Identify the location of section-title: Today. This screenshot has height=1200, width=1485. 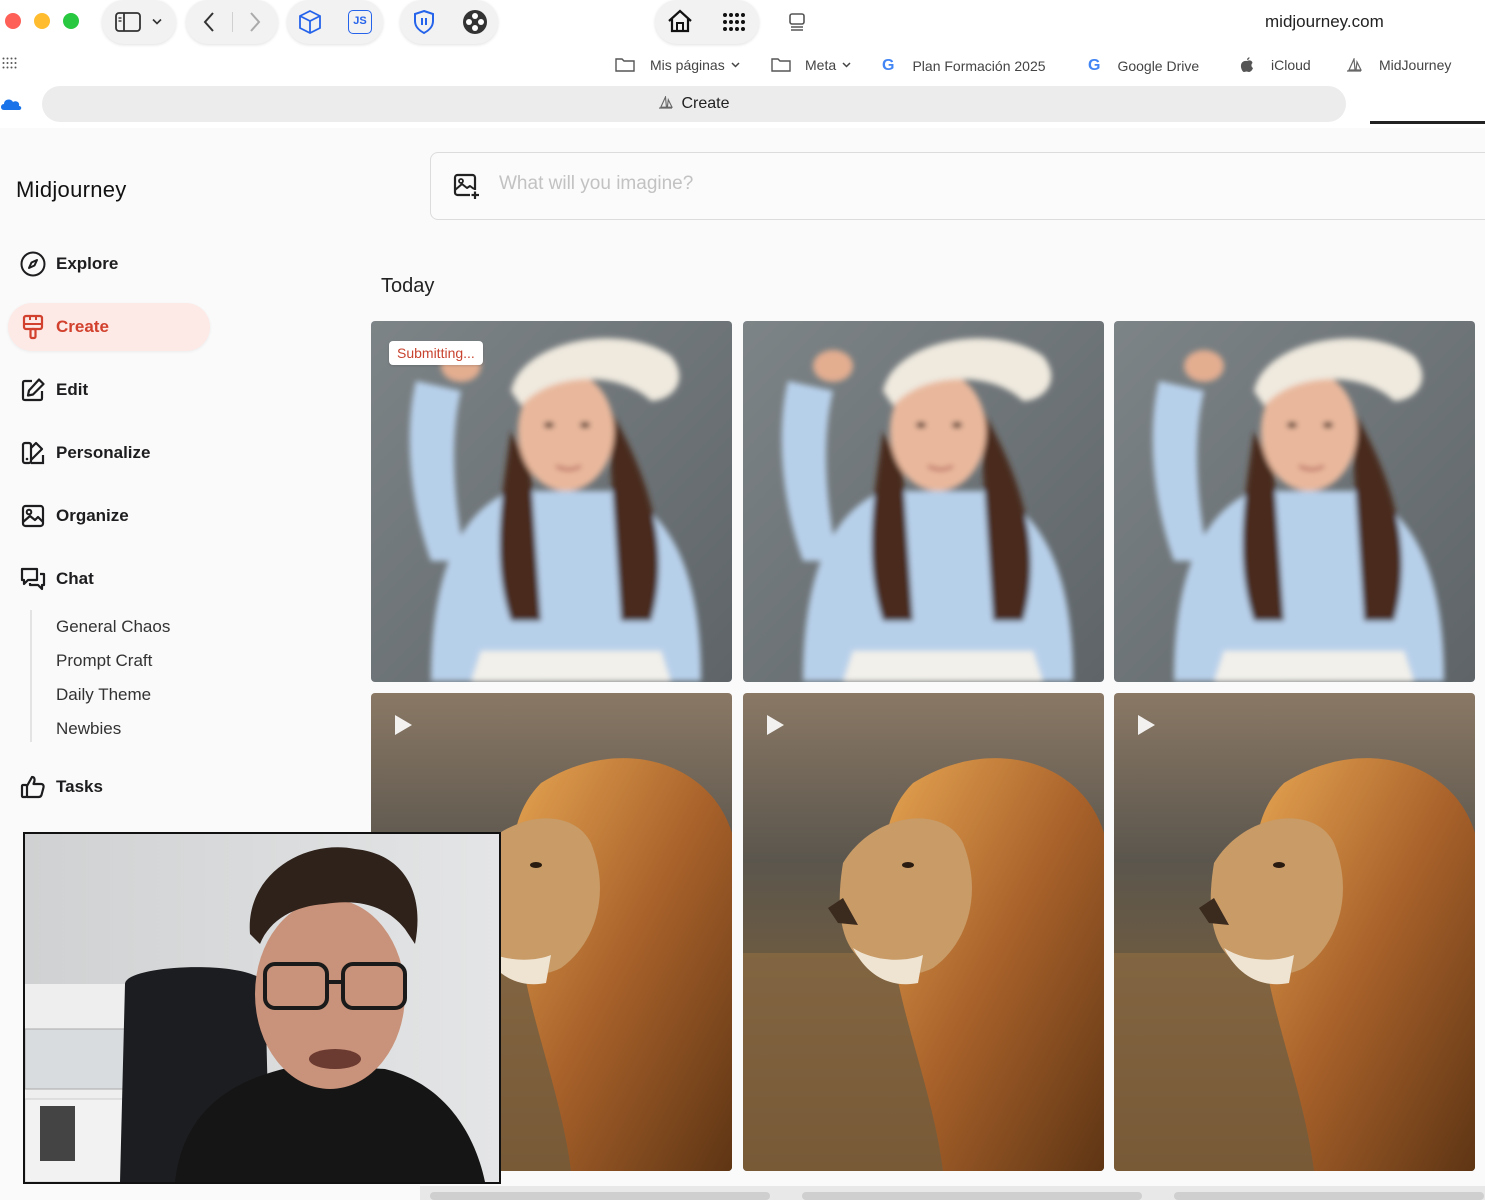
(408, 286).